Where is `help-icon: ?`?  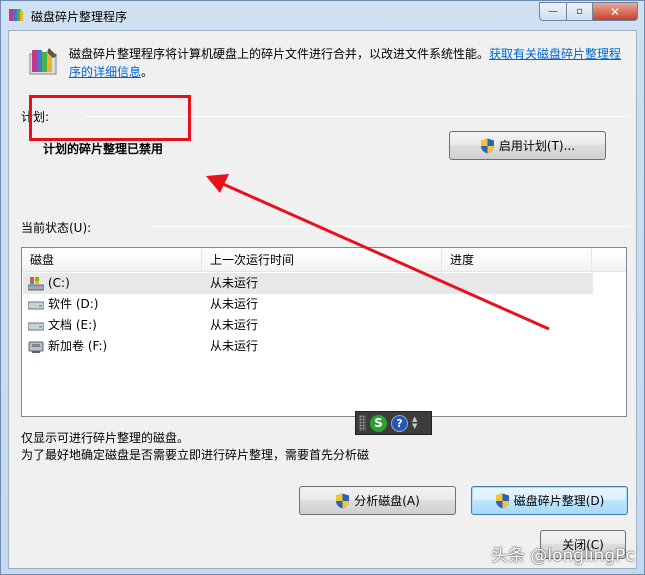 help-icon: ? is located at coordinates (399, 423).